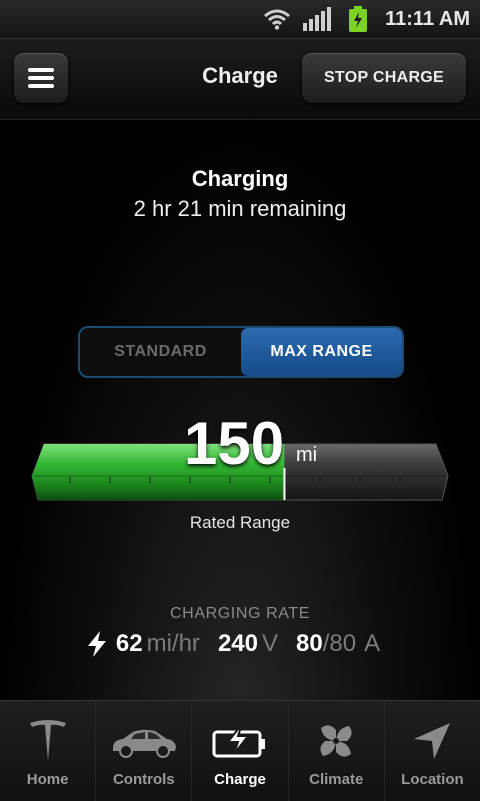 This screenshot has height=801, width=480. I want to click on current-unit: A, so click(372, 643).